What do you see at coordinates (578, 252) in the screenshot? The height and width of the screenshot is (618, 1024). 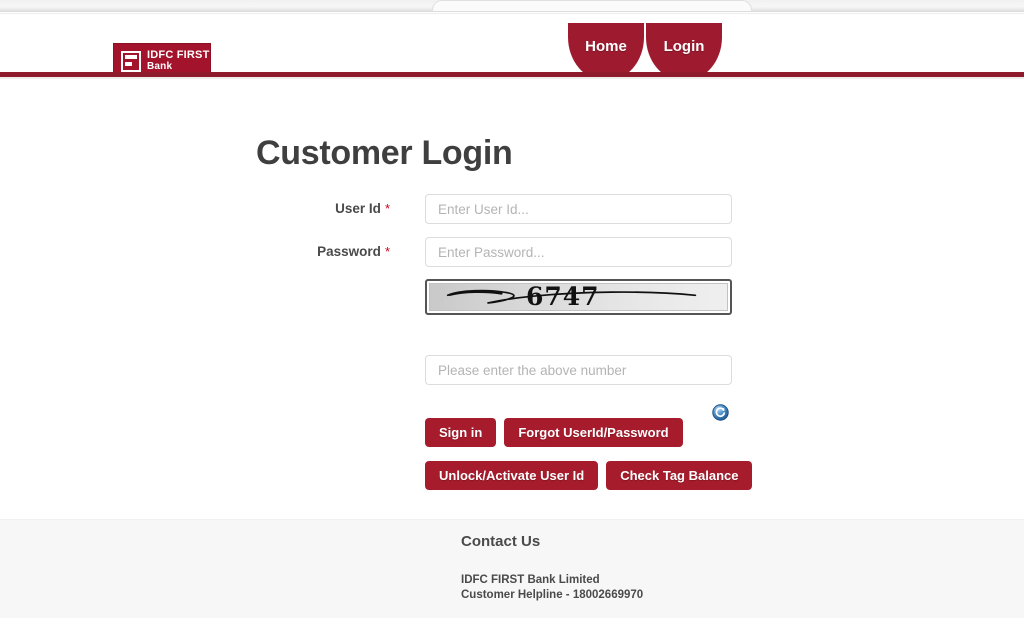 I see `password-input` at bounding box center [578, 252].